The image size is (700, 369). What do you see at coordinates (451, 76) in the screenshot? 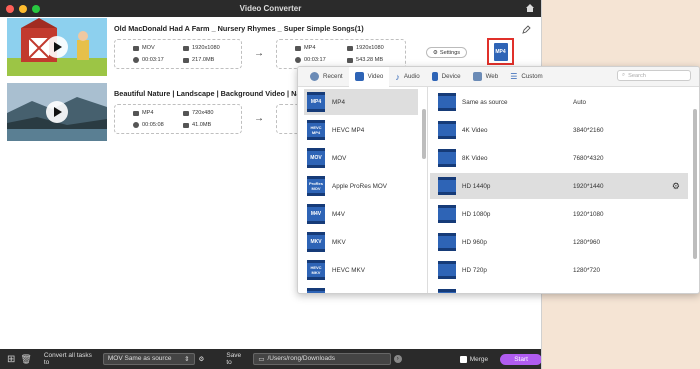
I see `tab-label: Device` at bounding box center [451, 76].